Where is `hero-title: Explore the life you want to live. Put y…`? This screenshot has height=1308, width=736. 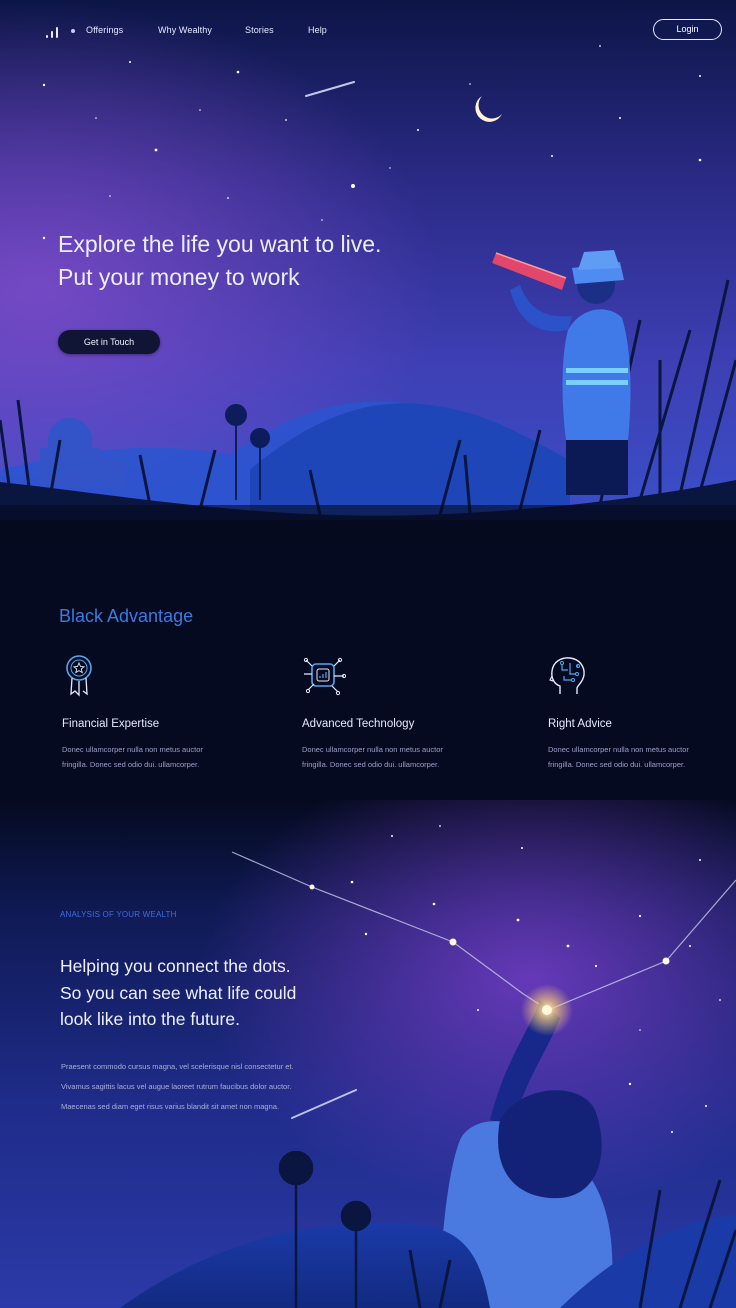
hero-title: Explore the life you want to live. Put y… is located at coordinates (258, 261).